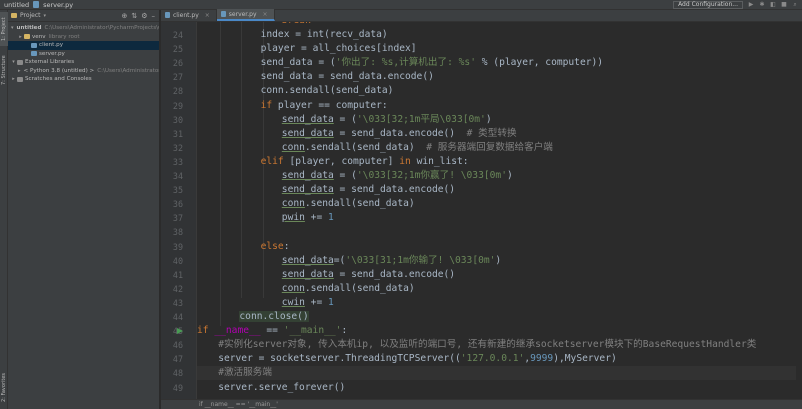 The height and width of the screenshot is (409, 802). What do you see at coordinates (177, 204) in the screenshot?
I see `line-number: 36` at bounding box center [177, 204].